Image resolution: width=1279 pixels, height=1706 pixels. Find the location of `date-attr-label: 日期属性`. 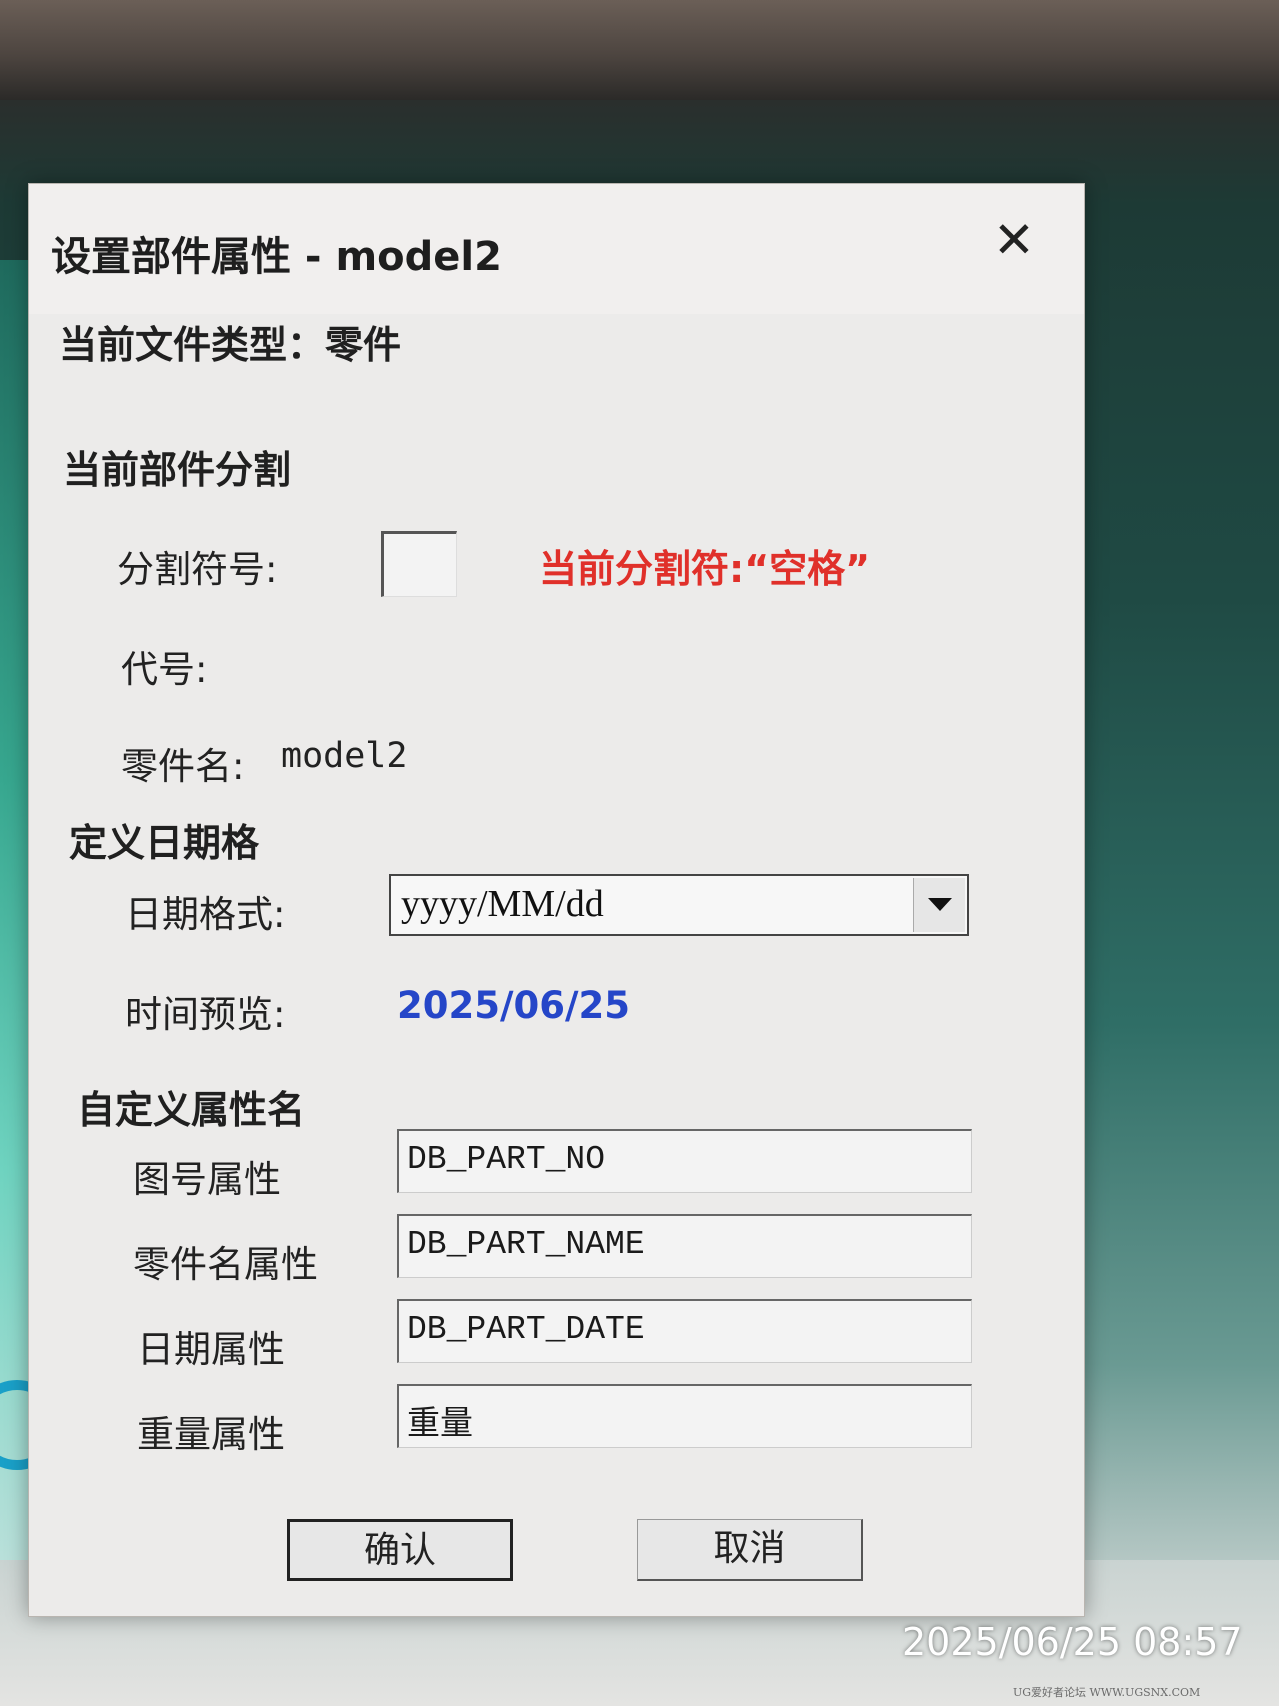

date-attr-label: 日期属性 is located at coordinates (211, 1349).